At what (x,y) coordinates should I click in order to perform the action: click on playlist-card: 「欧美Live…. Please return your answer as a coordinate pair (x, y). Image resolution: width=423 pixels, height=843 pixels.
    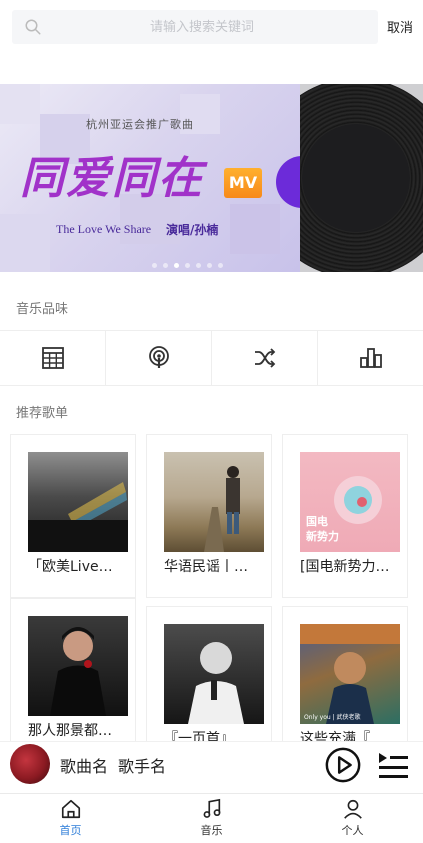
    Looking at the image, I should click on (73, 516).